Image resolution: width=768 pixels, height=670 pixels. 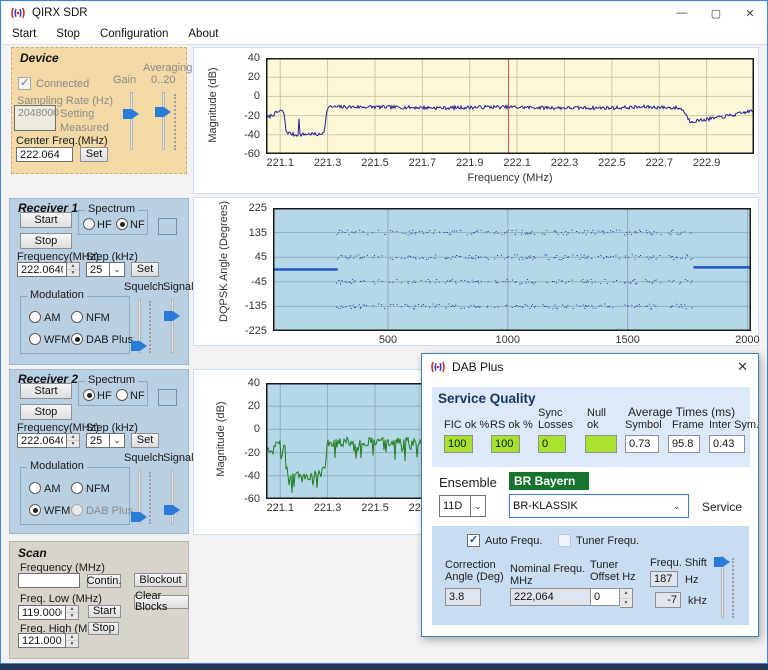 I want to click on gain-slider-track, so click(x=131, y=121).